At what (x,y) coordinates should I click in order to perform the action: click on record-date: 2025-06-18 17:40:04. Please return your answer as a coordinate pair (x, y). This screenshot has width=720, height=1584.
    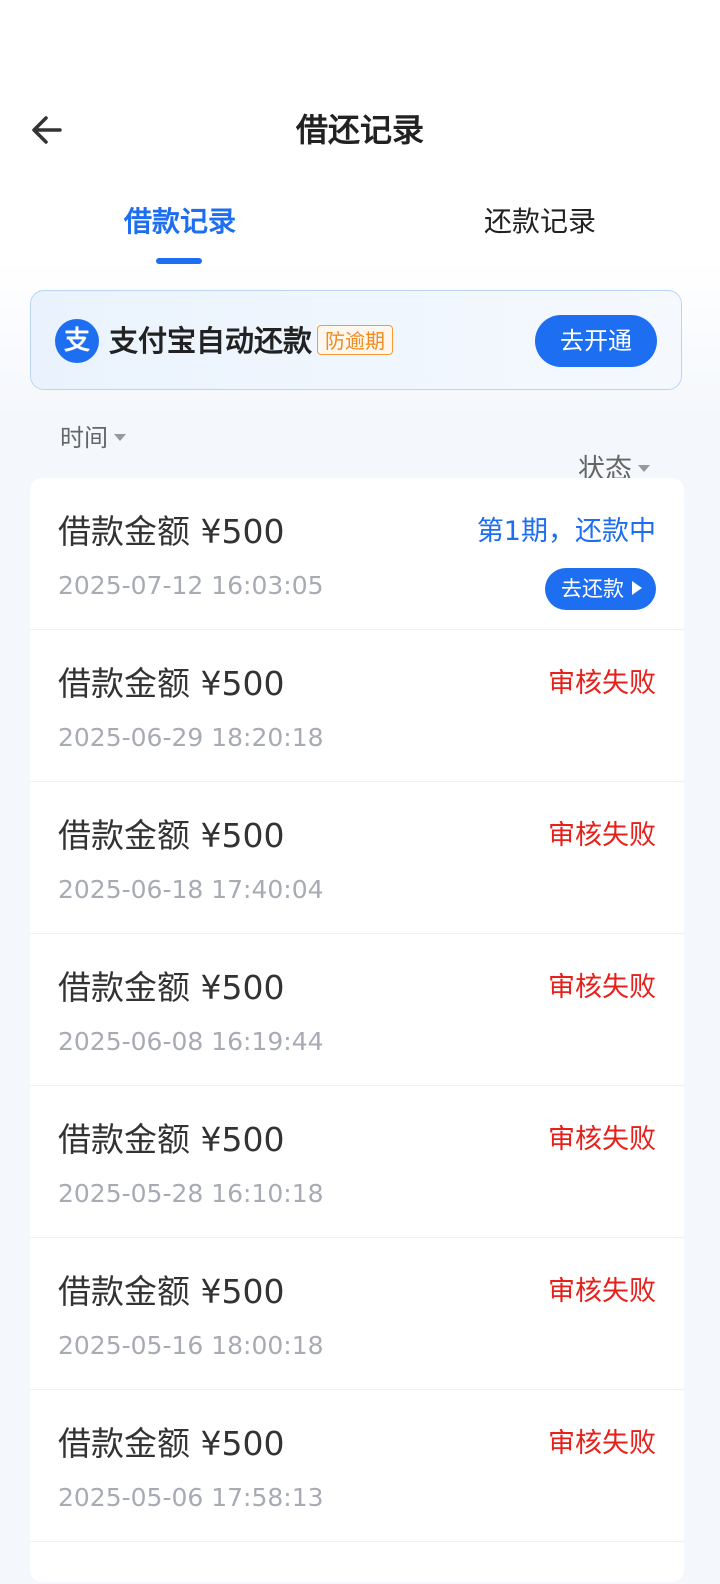
    Looking at the image, I should click on (191, 889).